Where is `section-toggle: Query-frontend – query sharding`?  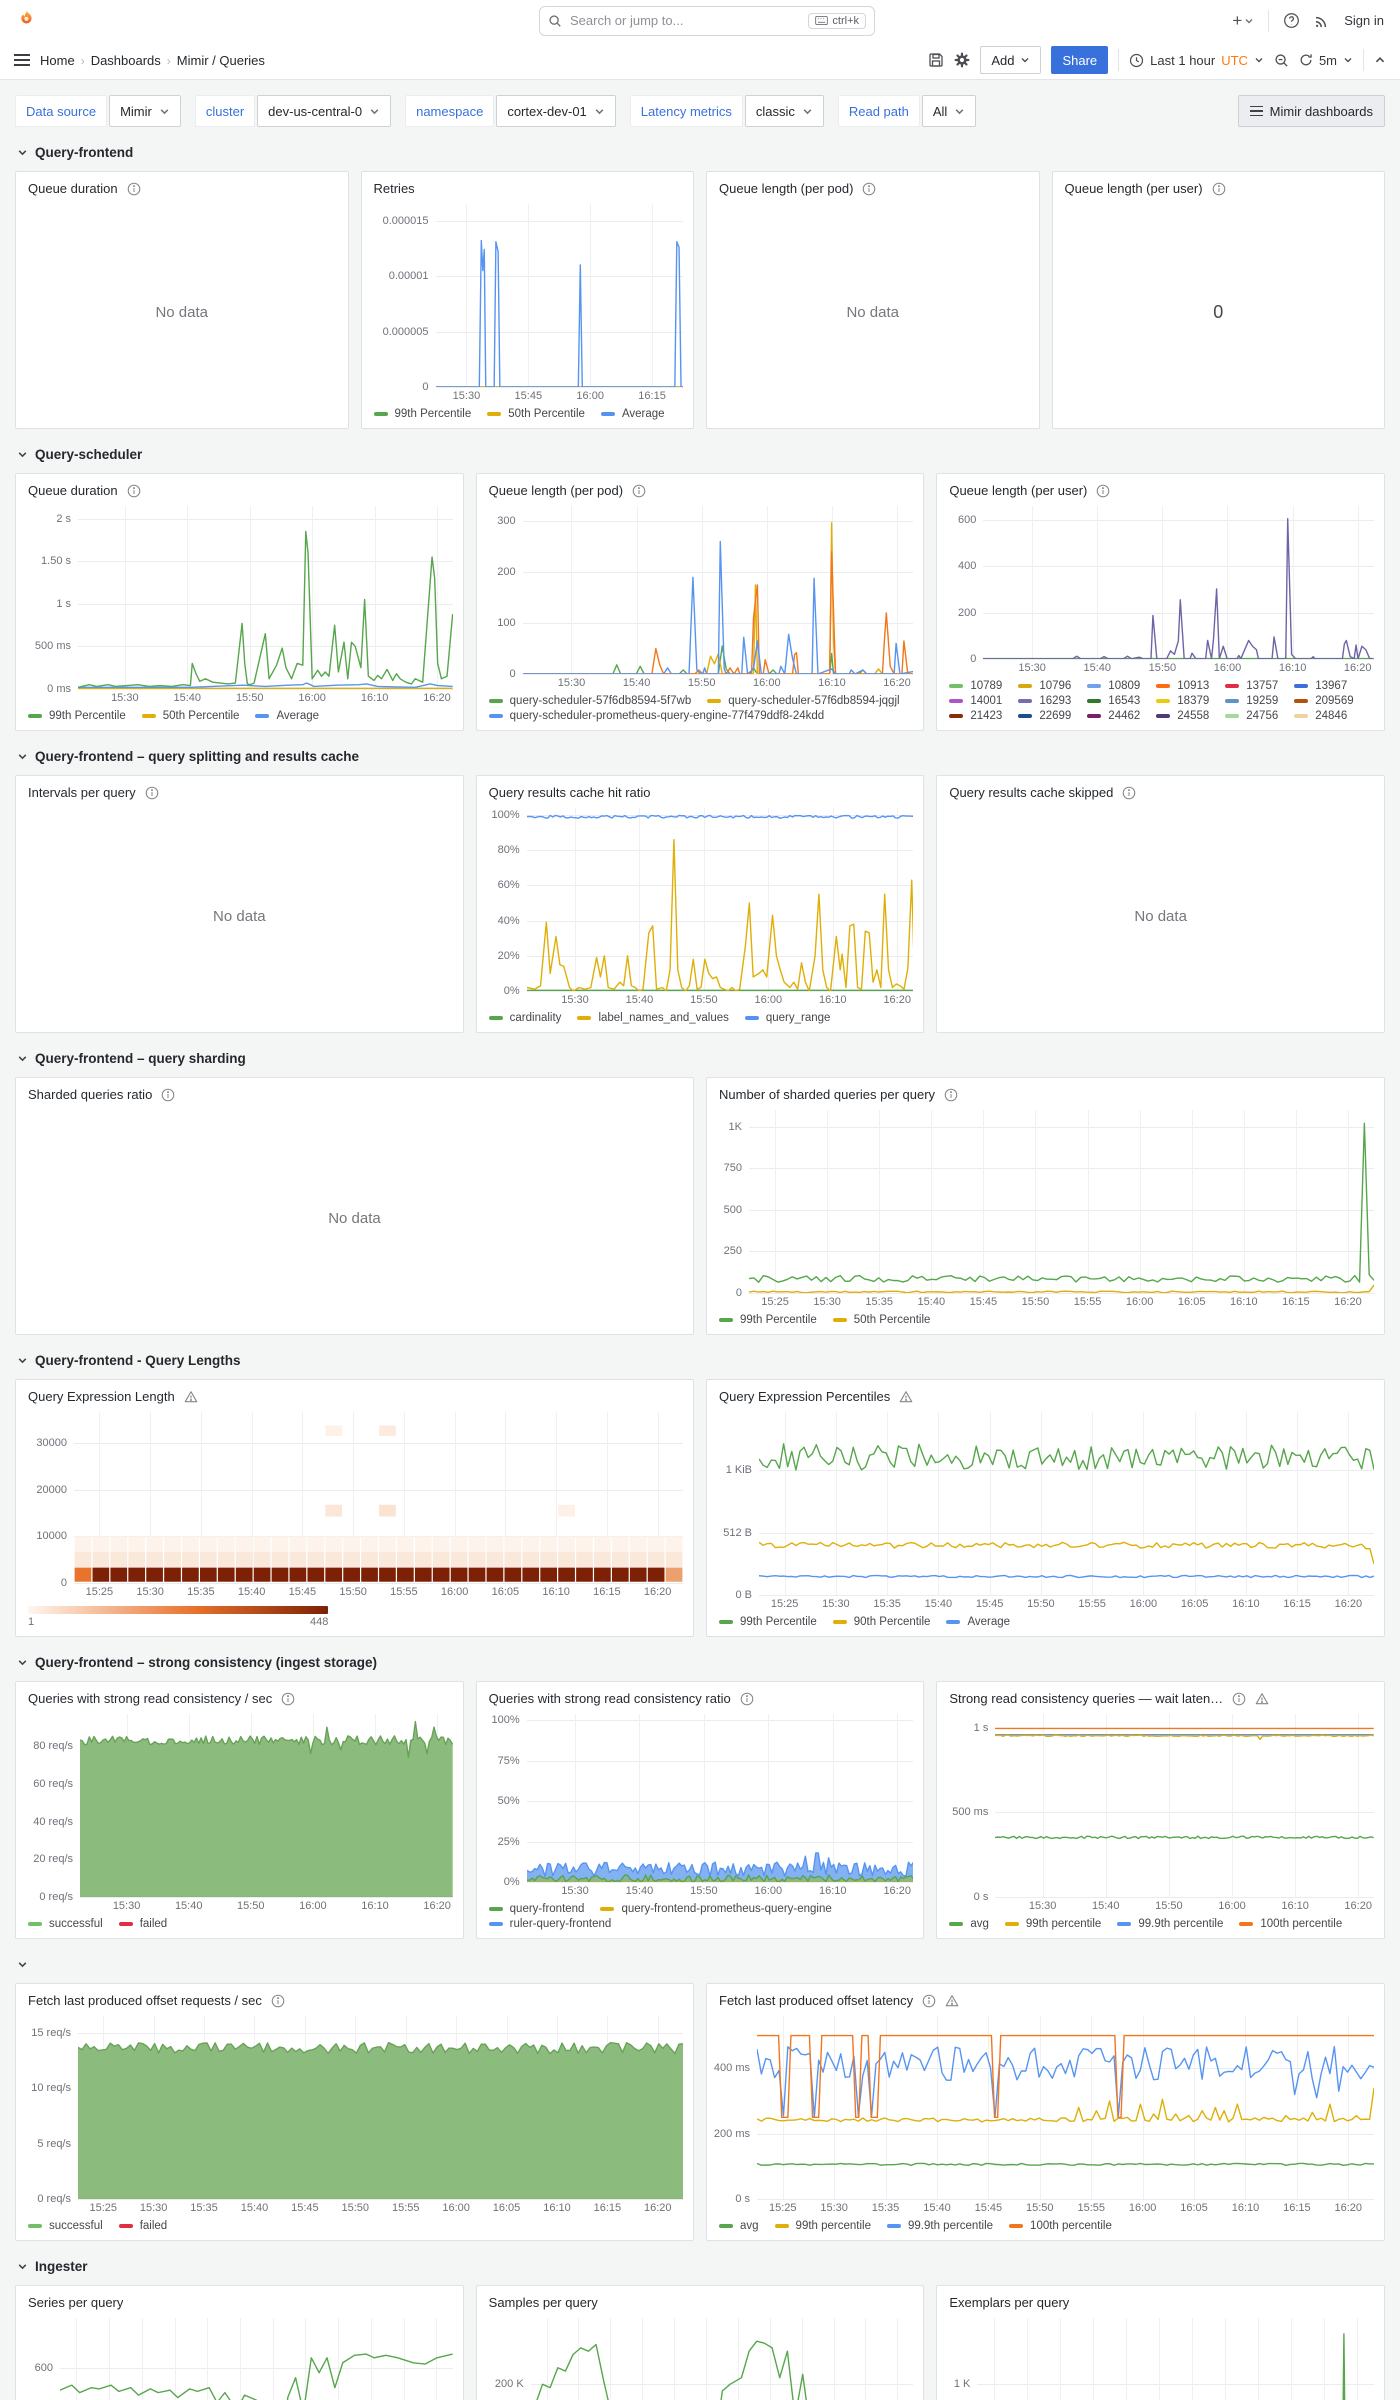
section-toggle: Query-frontend – query sharding is located at coordinates (701, 1058).